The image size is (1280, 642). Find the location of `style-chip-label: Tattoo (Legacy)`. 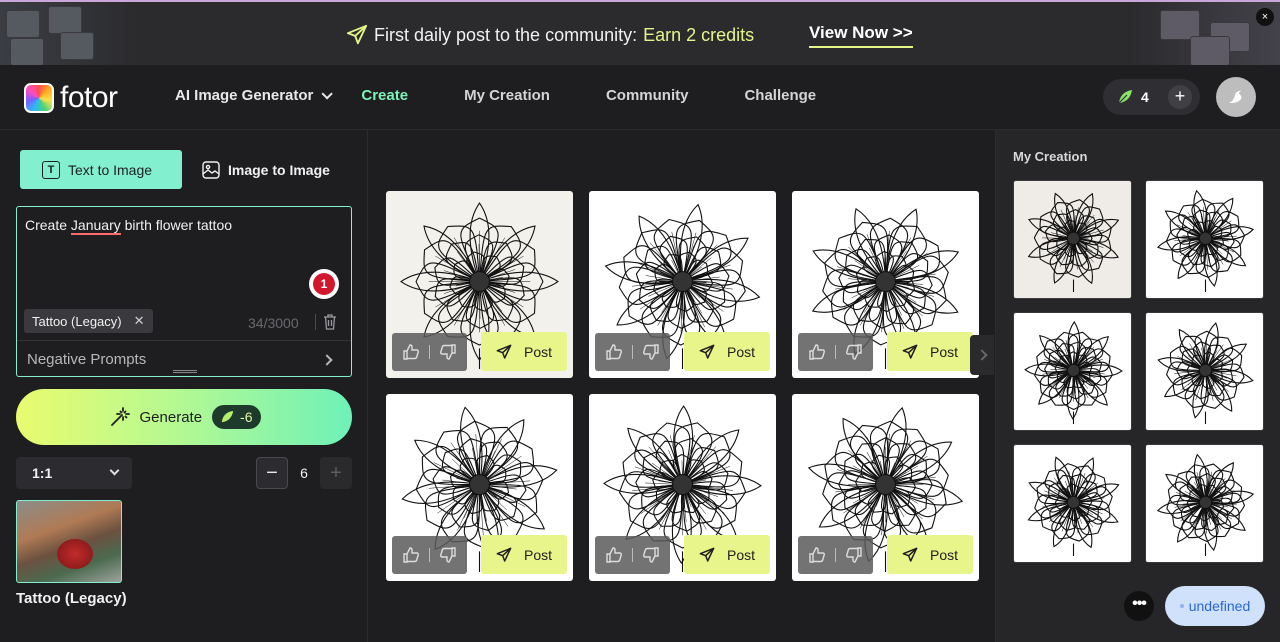

style-chip-label: Tattoo (Legacy) is located at coordinates (77, 321).